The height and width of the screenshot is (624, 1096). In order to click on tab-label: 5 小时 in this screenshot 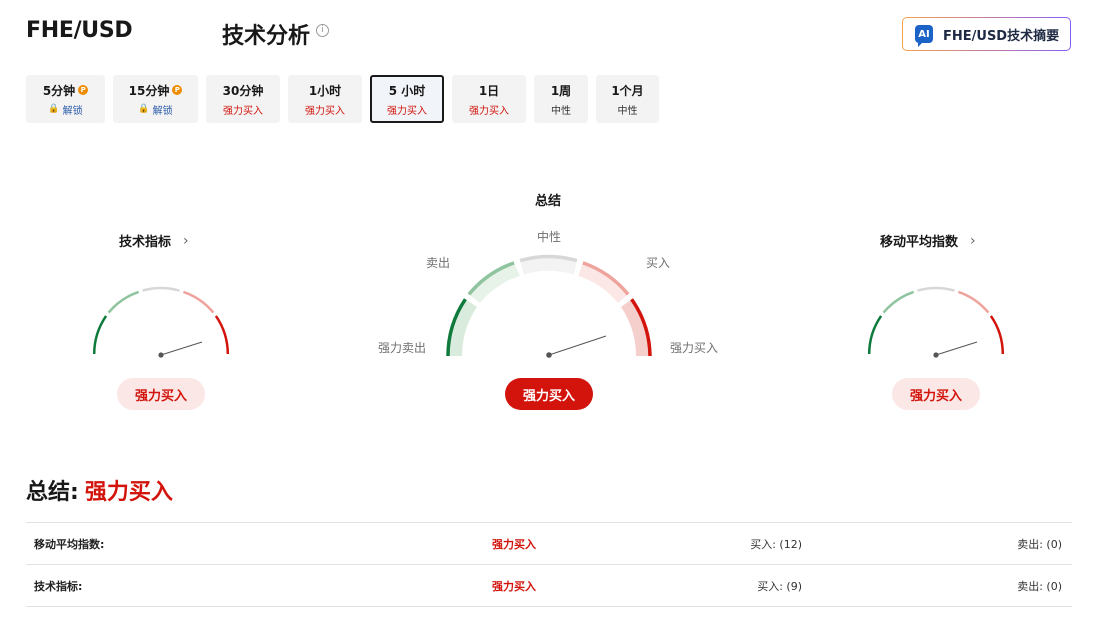, I will do `click(407, 90)`.